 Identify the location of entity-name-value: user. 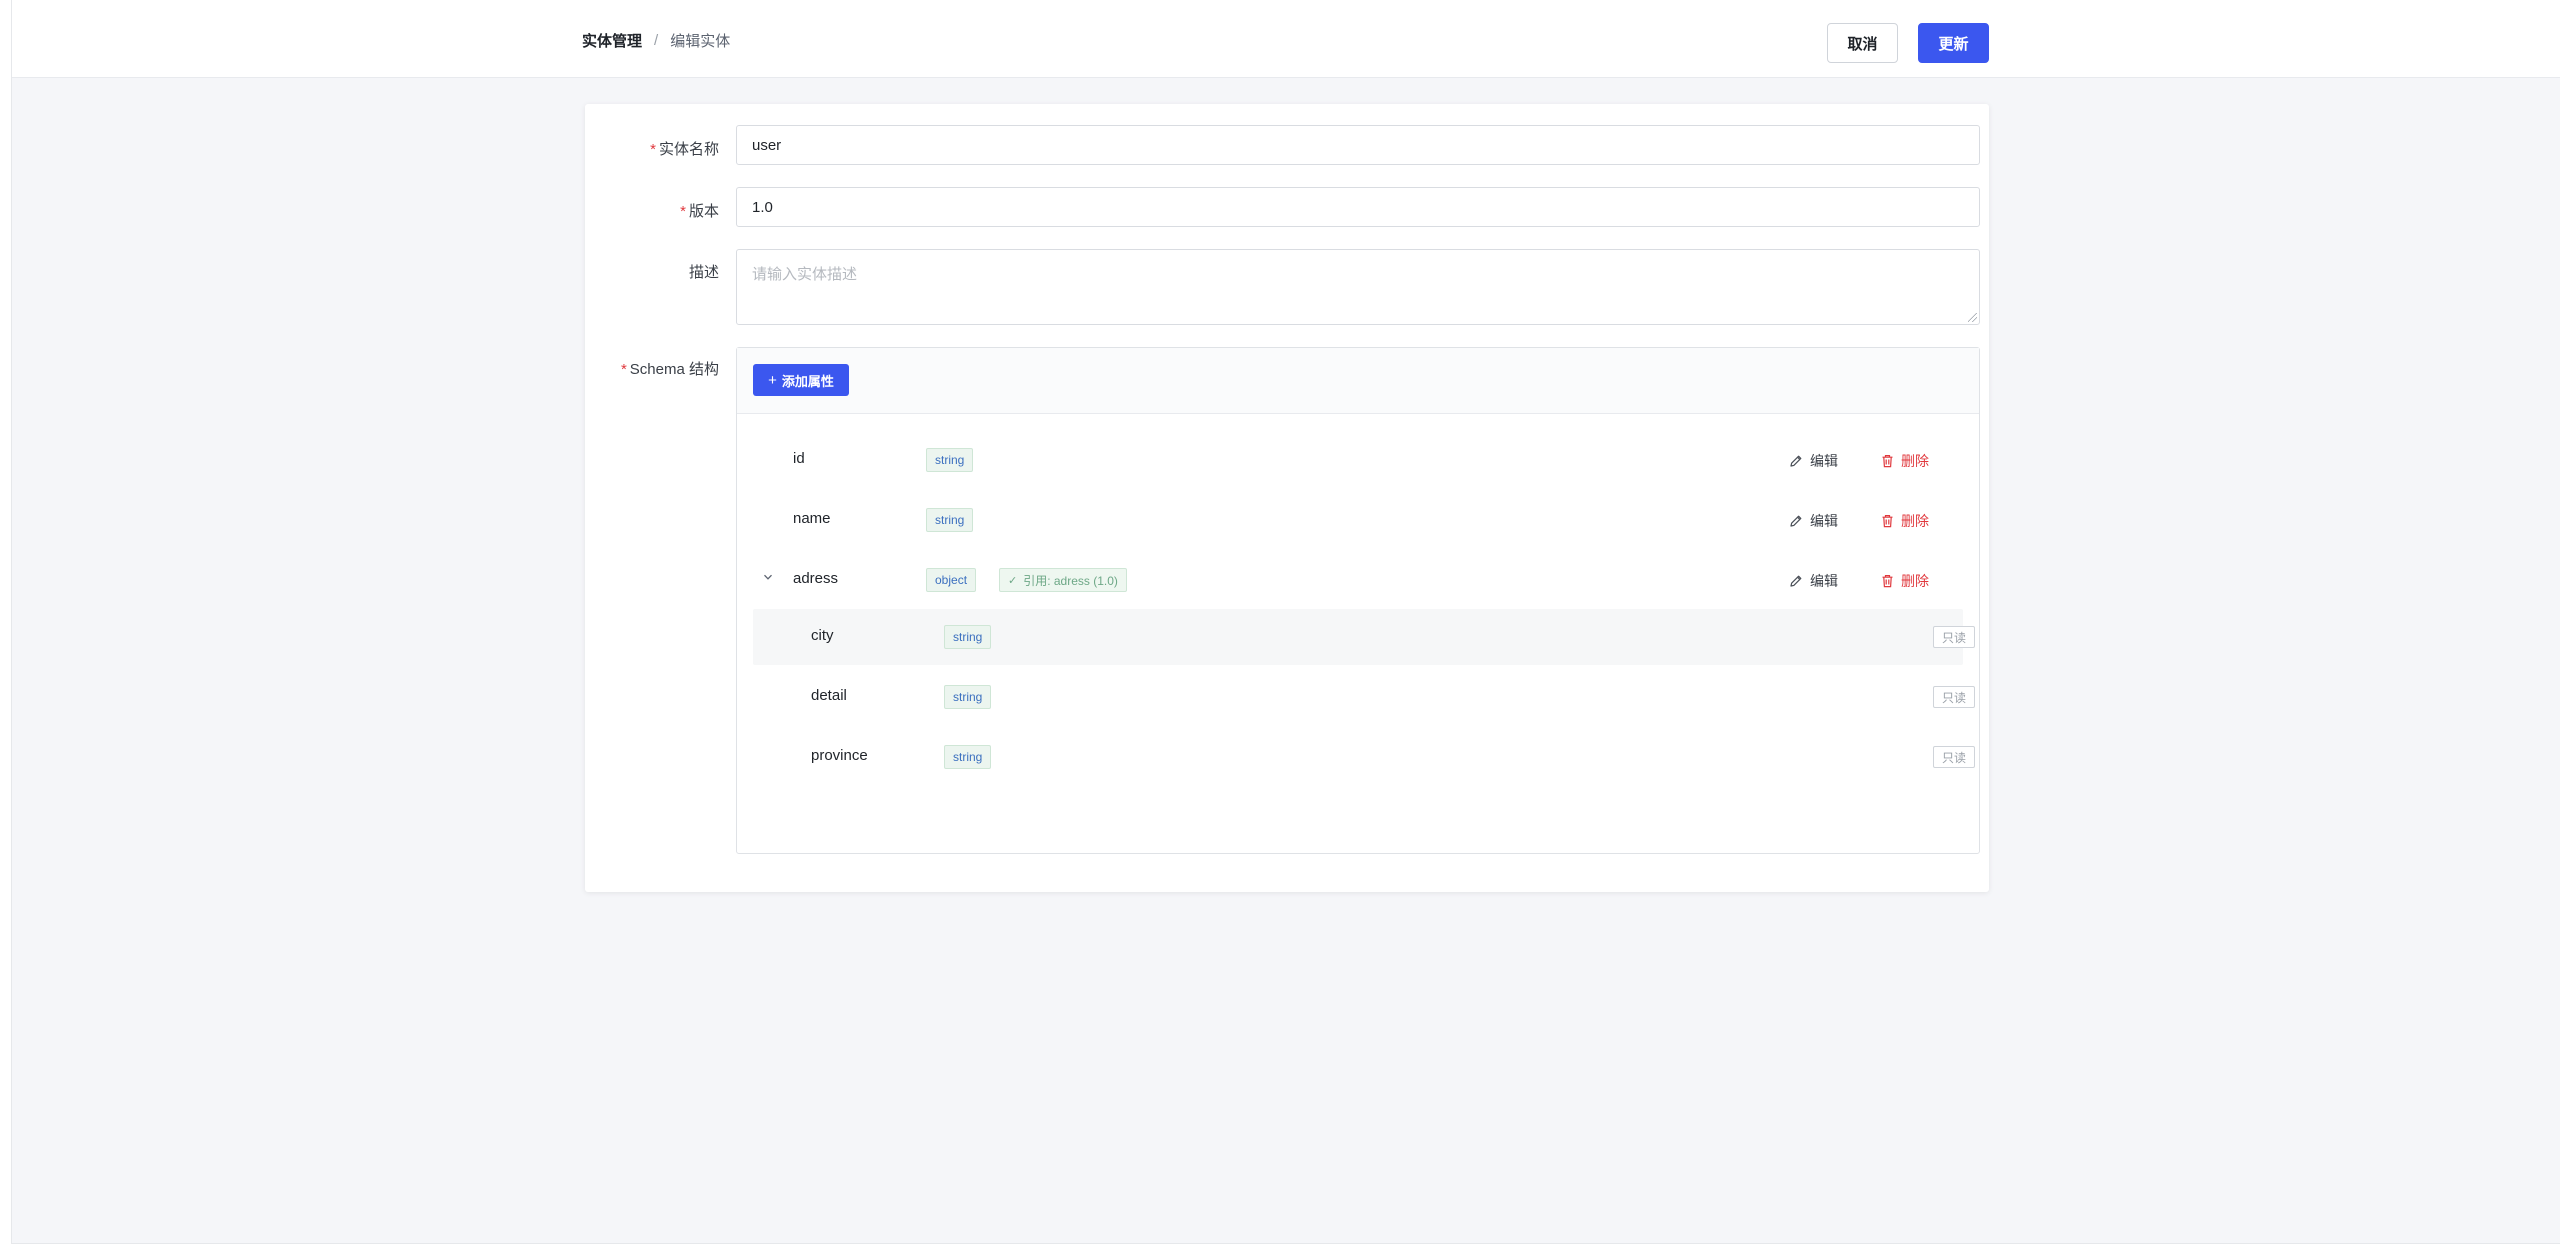
(767, 145).